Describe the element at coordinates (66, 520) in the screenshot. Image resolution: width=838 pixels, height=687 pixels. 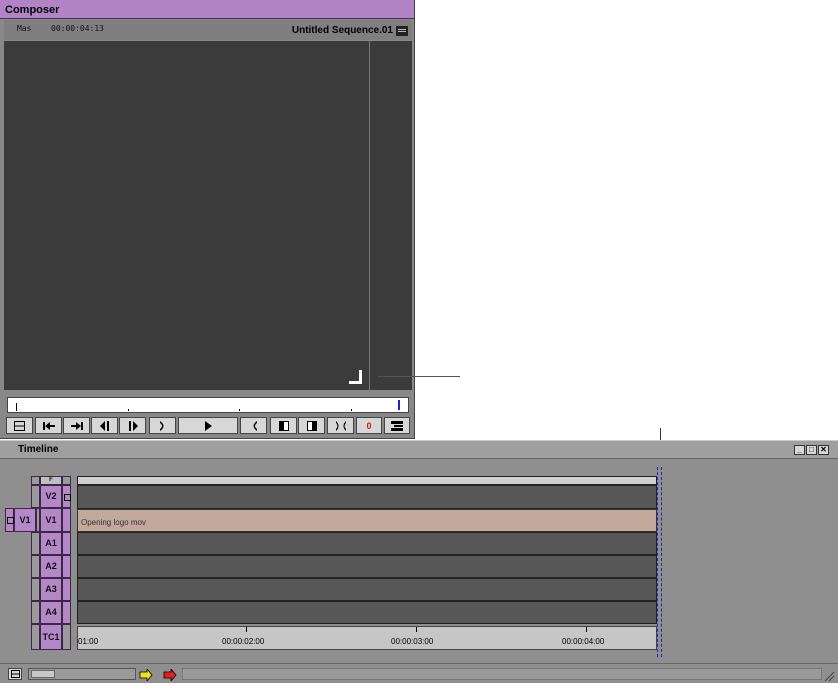
I see `track-monitor-v1` at that location.